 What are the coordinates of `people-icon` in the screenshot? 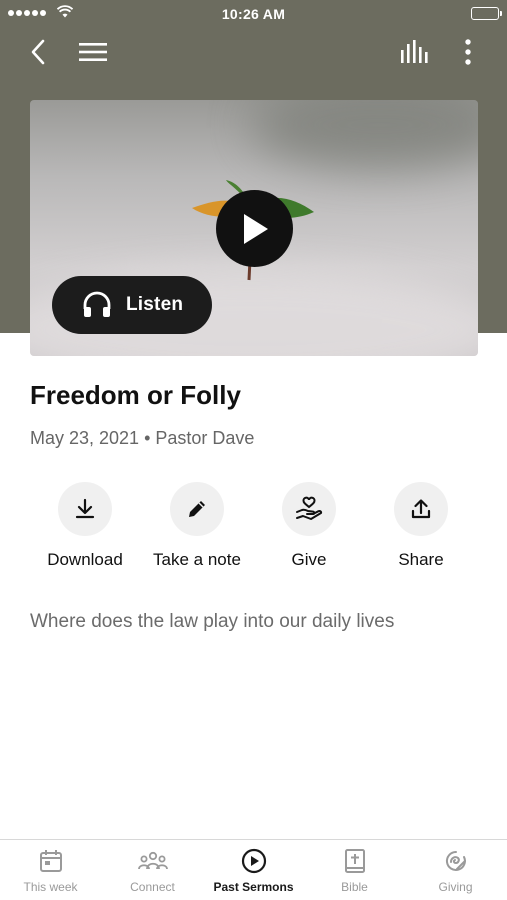 It's located at (152, 860).